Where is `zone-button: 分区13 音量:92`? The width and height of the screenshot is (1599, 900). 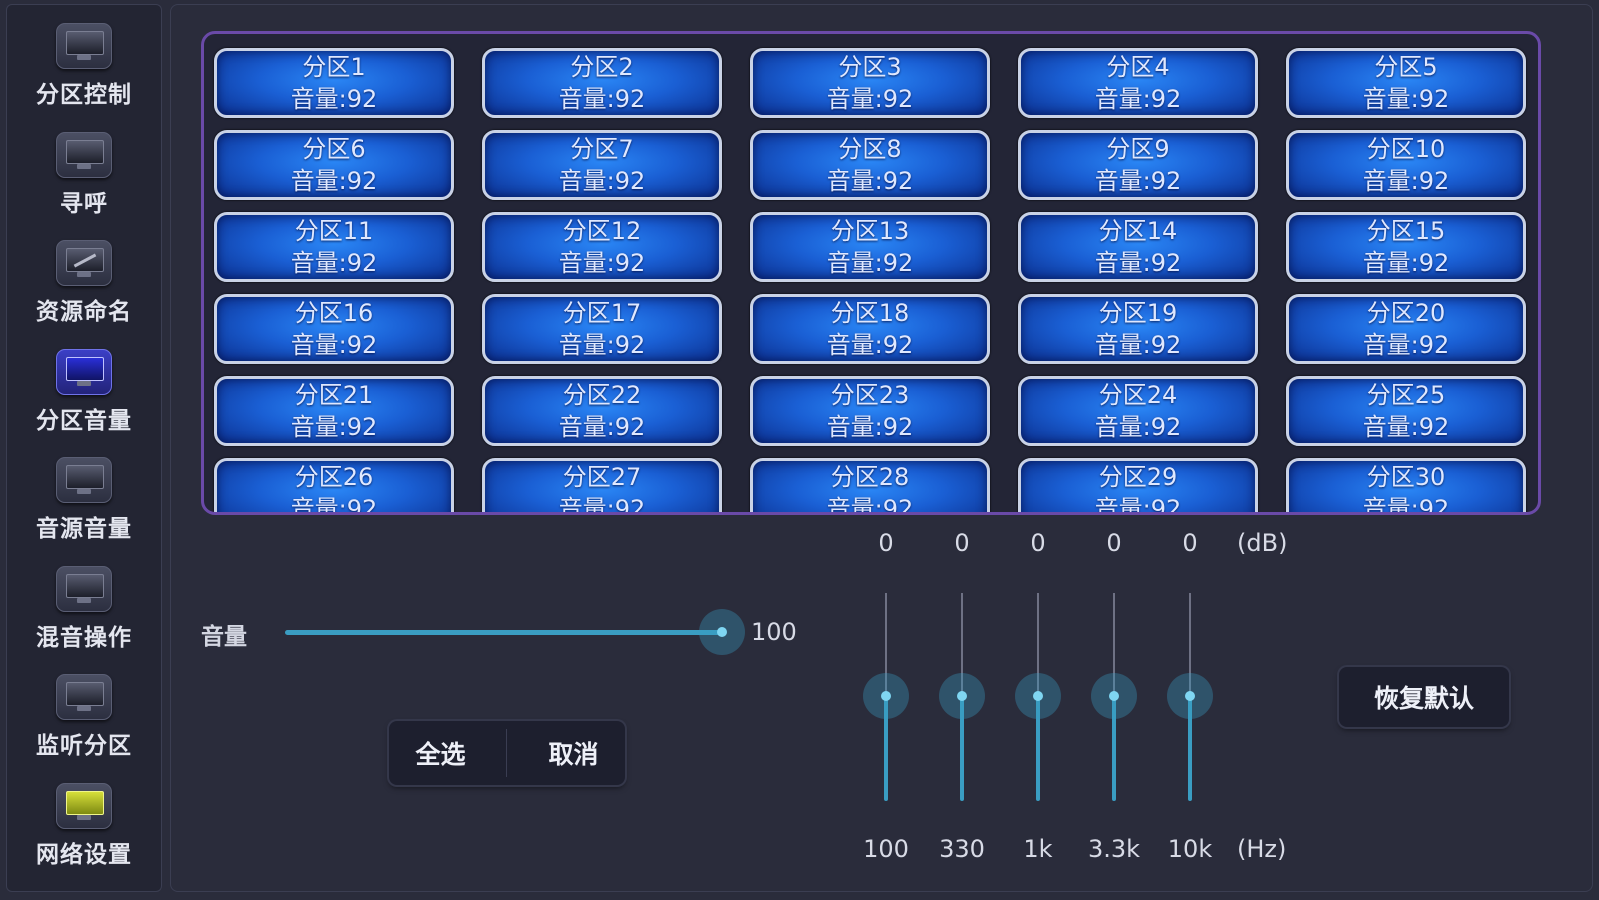
zone-button: 分区13 音量:92 is located at coordinates (870, 247).